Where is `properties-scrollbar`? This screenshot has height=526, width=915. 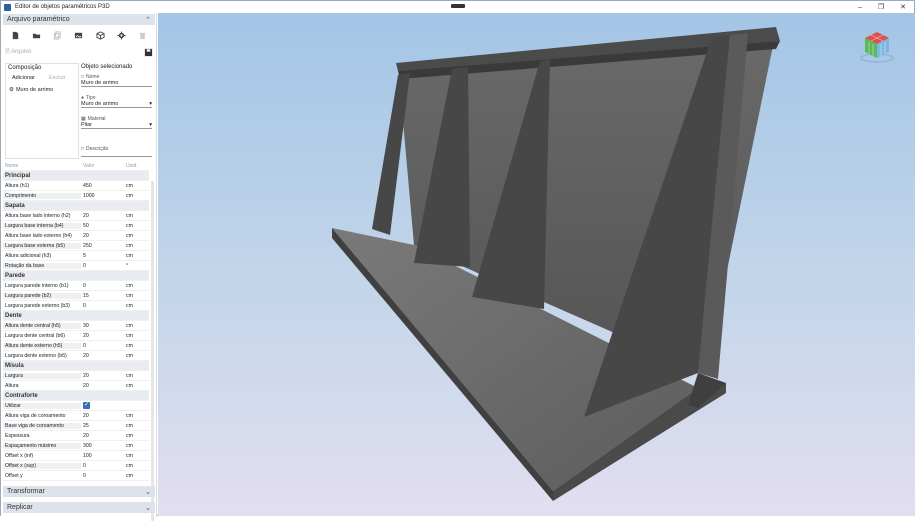 properties-scrollbar is located at coordinates (152, 351).